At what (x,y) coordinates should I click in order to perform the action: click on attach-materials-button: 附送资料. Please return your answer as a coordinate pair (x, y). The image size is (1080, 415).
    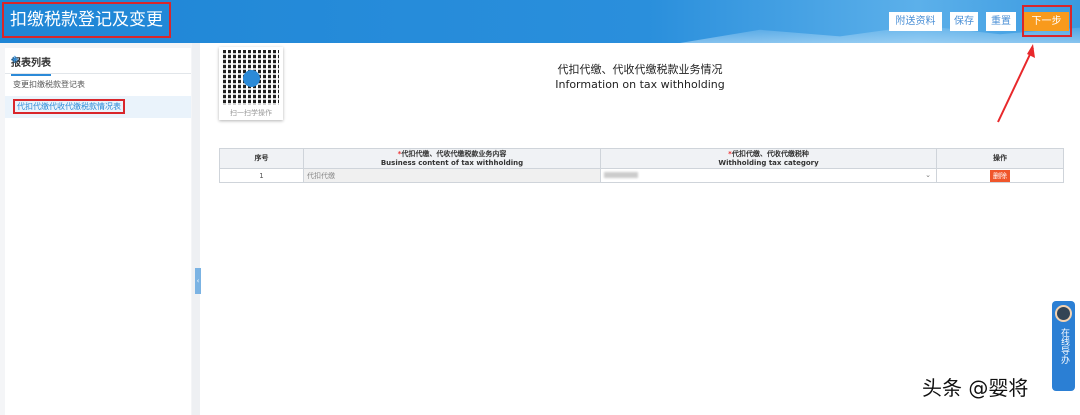
    Looking at the image, I should click on (915, 21).